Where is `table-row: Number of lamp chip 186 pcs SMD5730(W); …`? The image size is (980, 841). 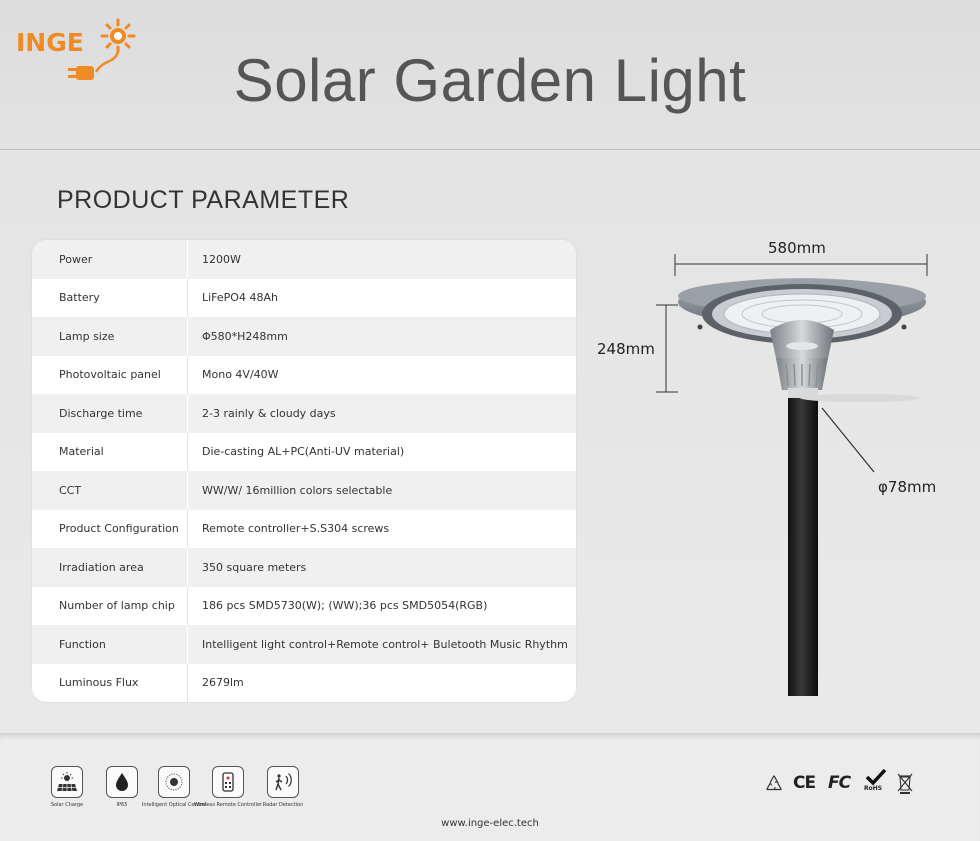 table-row: Number of lamp chip 186 pcs SMD5730(W); … is located at coordinates (304, 605).